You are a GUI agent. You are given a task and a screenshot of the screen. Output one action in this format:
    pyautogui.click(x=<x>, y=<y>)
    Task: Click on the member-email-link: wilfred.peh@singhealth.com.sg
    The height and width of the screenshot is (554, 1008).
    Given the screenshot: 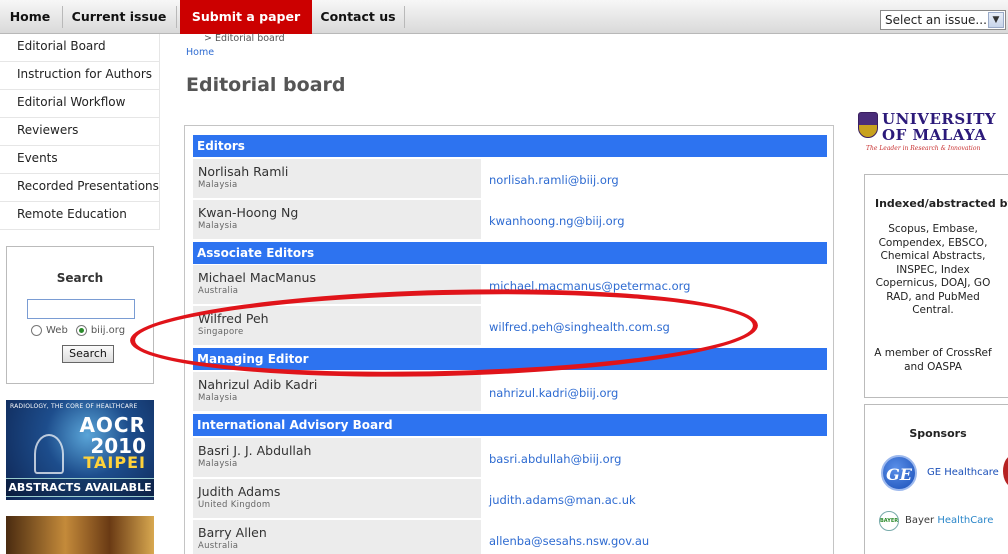 What is the action you would take?
    pyautogui.click(x=579, y=327)
    